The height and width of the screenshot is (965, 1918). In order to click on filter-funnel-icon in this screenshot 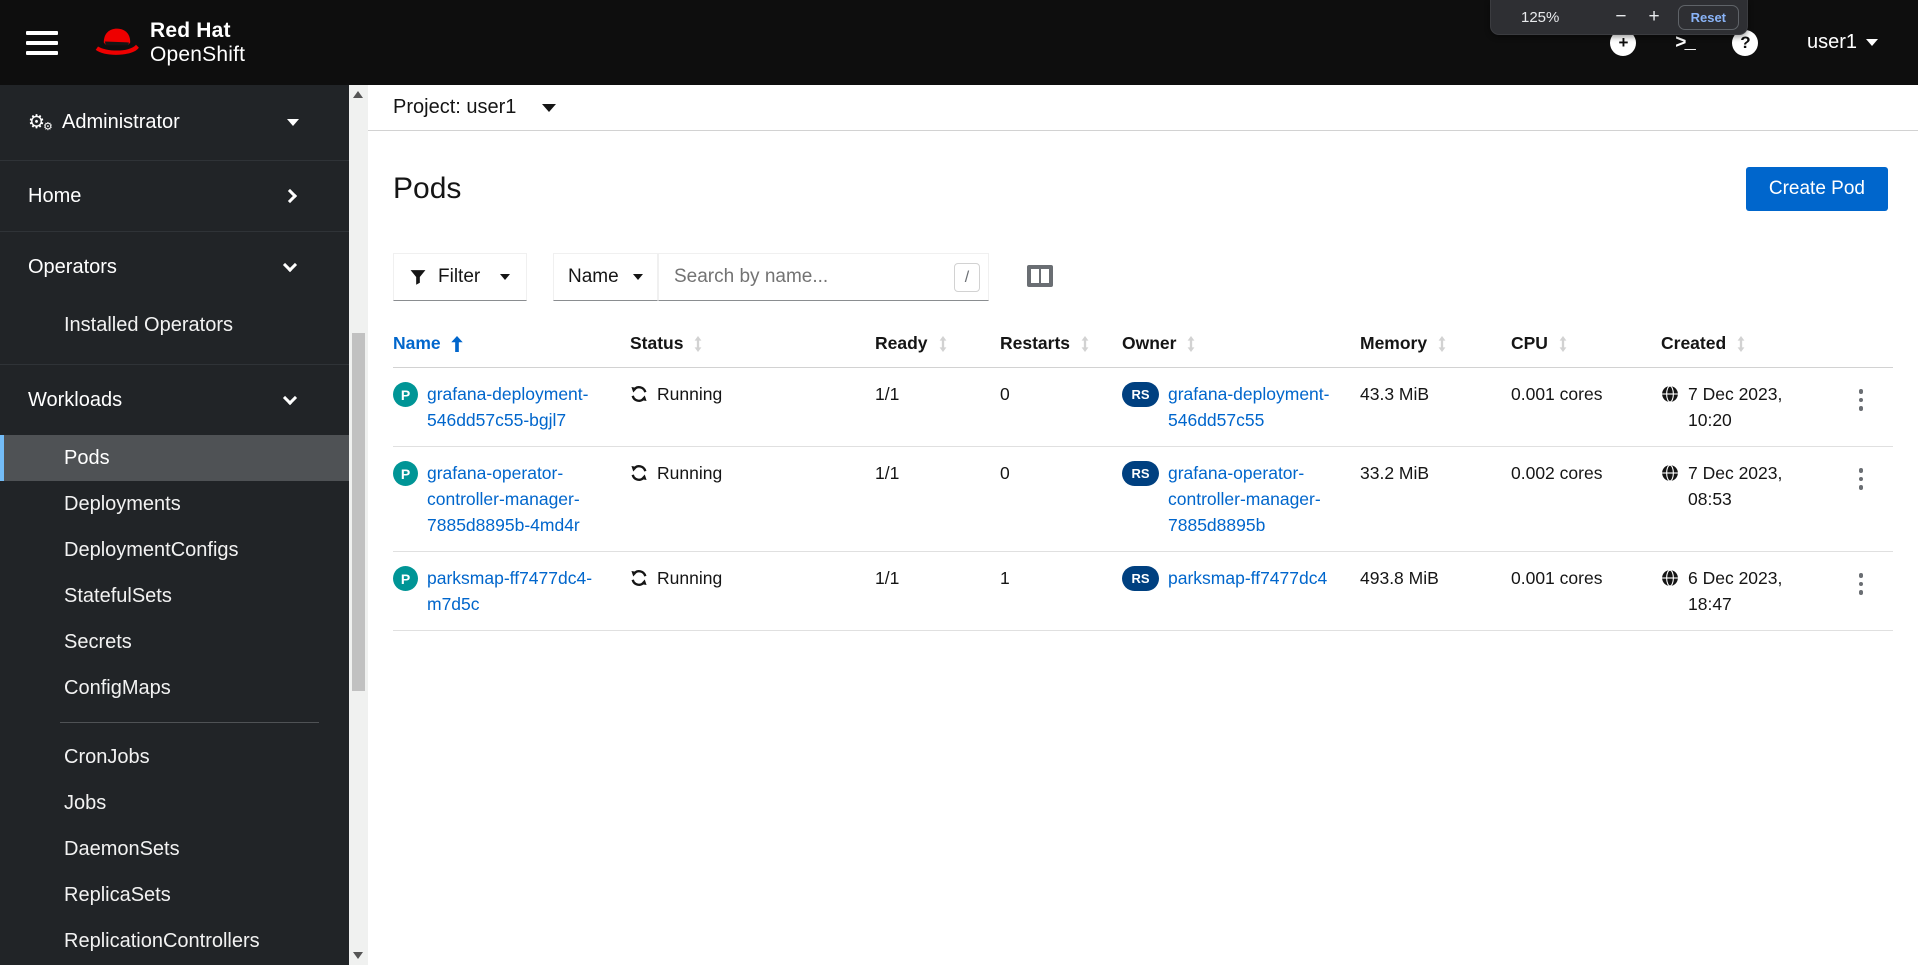, I will do `click(418, 277)`.